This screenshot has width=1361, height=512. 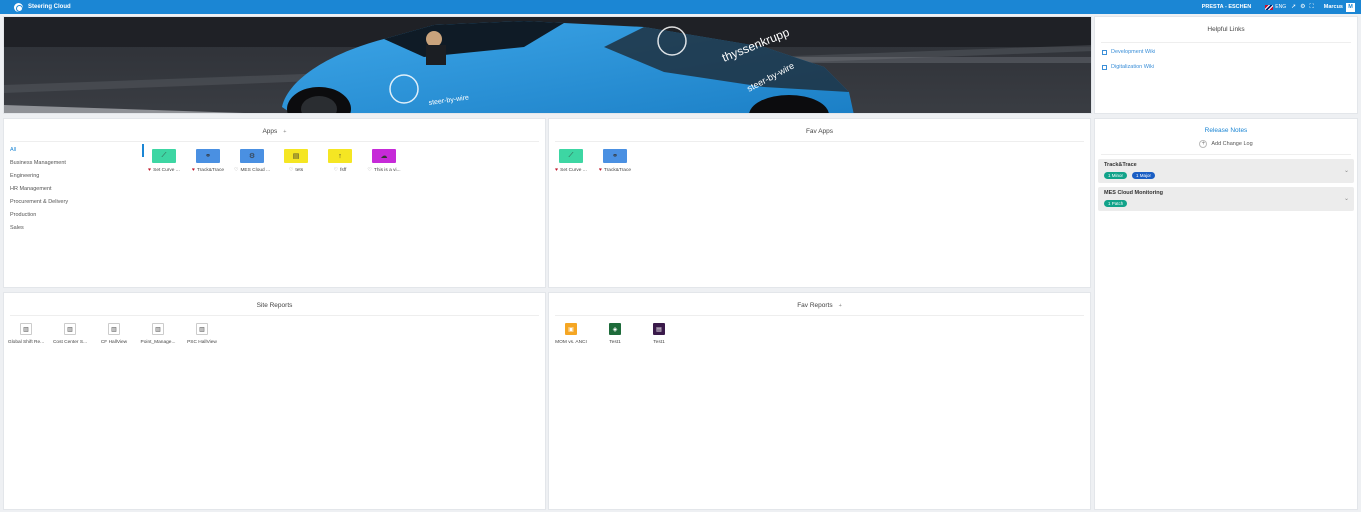 I want to click on app-tile-label: ♡ tets, so click(x=296, y=170).